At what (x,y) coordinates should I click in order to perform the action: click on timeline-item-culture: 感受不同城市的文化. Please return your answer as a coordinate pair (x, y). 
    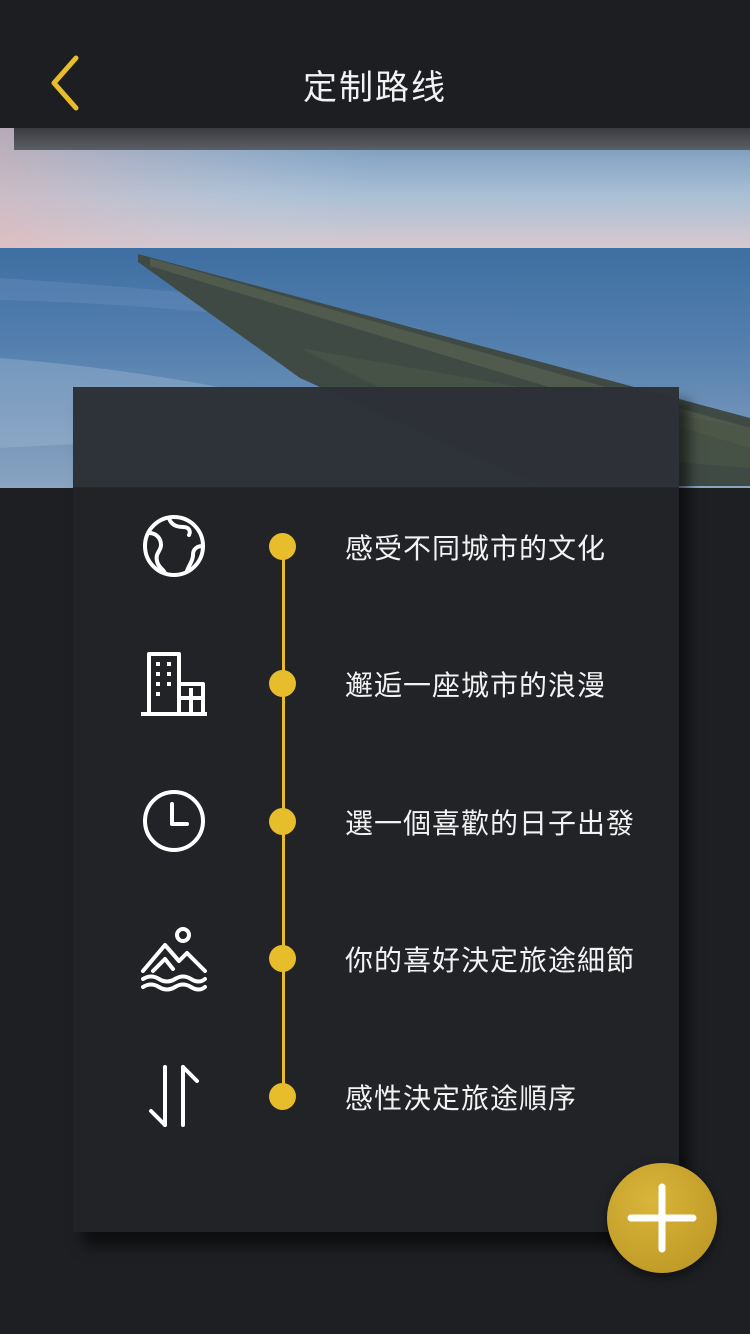
    Looking at the image, I should click on (376, 546).